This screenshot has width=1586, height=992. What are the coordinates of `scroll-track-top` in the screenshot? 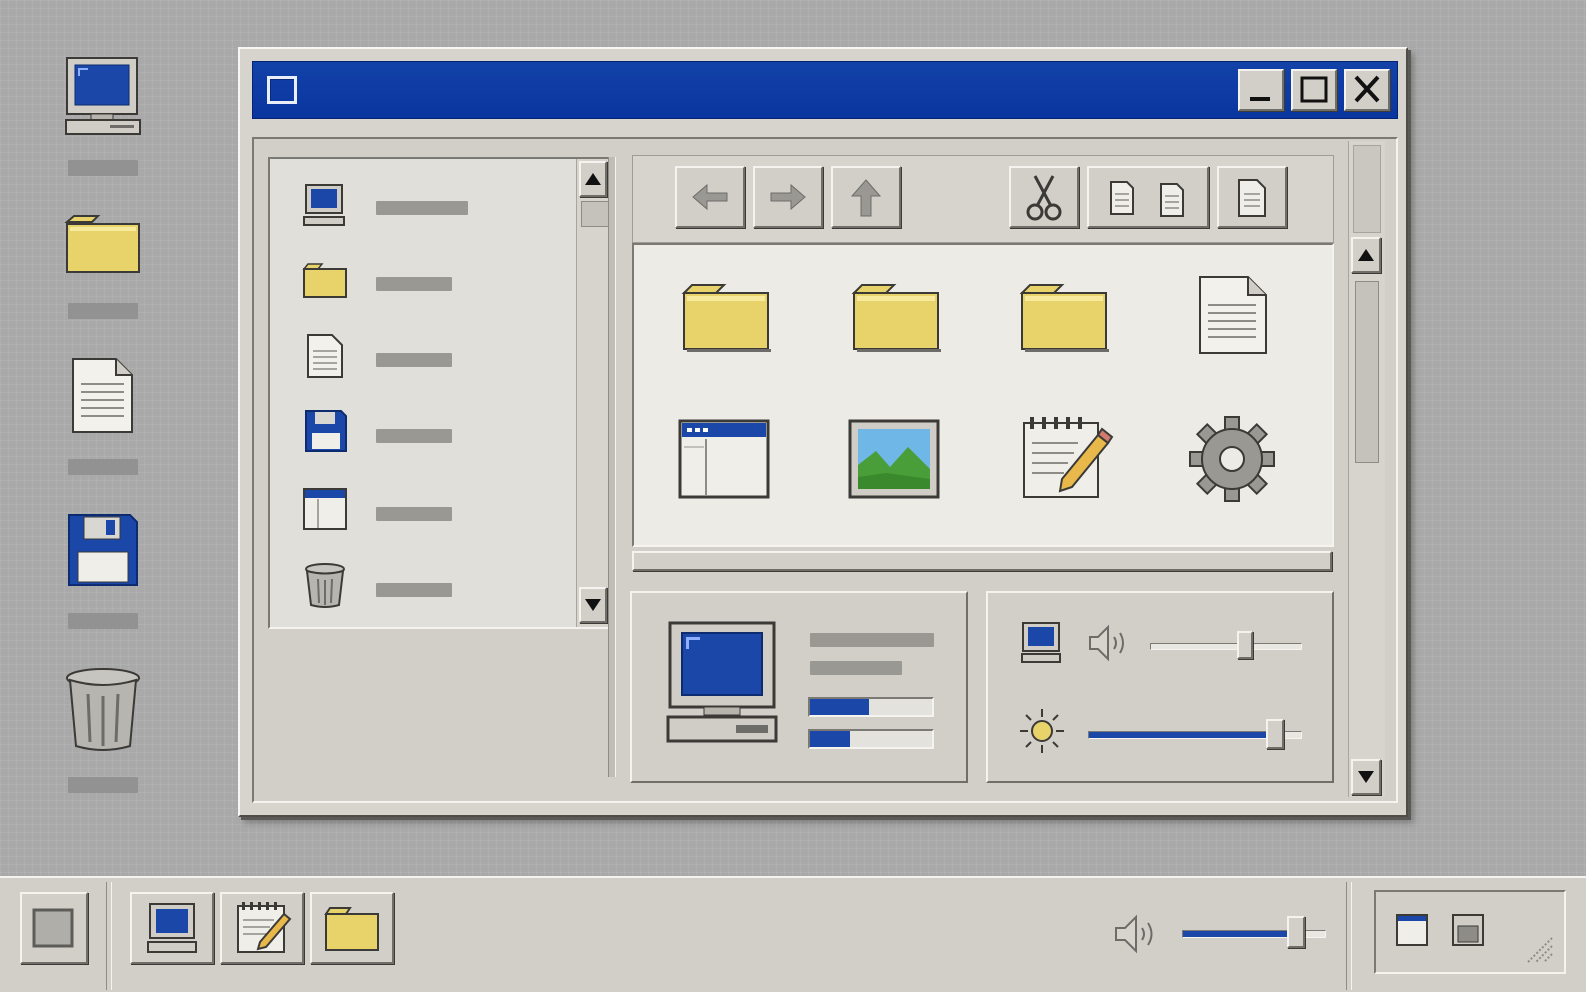 It's located at (1367, 189).